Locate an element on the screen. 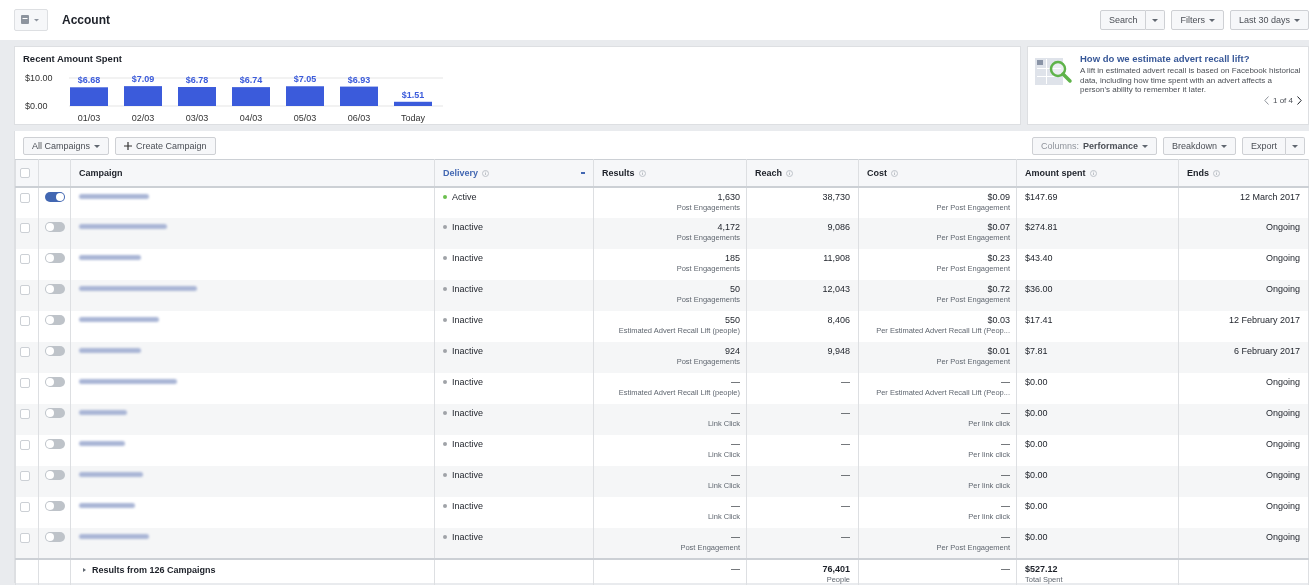  axis-label: 03/03 is located at coordinates (197, 118).